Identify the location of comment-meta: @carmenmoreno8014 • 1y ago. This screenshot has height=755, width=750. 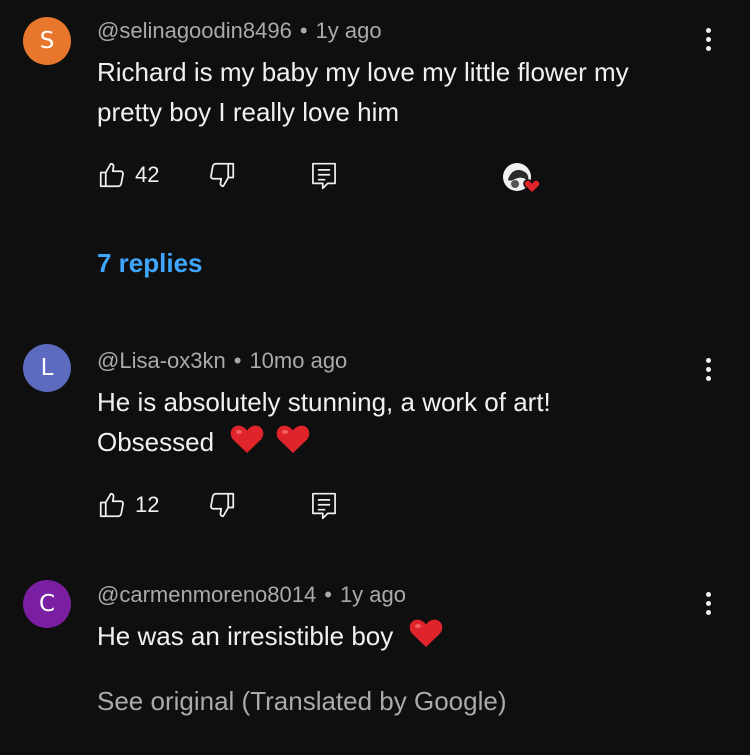
(251, 595).